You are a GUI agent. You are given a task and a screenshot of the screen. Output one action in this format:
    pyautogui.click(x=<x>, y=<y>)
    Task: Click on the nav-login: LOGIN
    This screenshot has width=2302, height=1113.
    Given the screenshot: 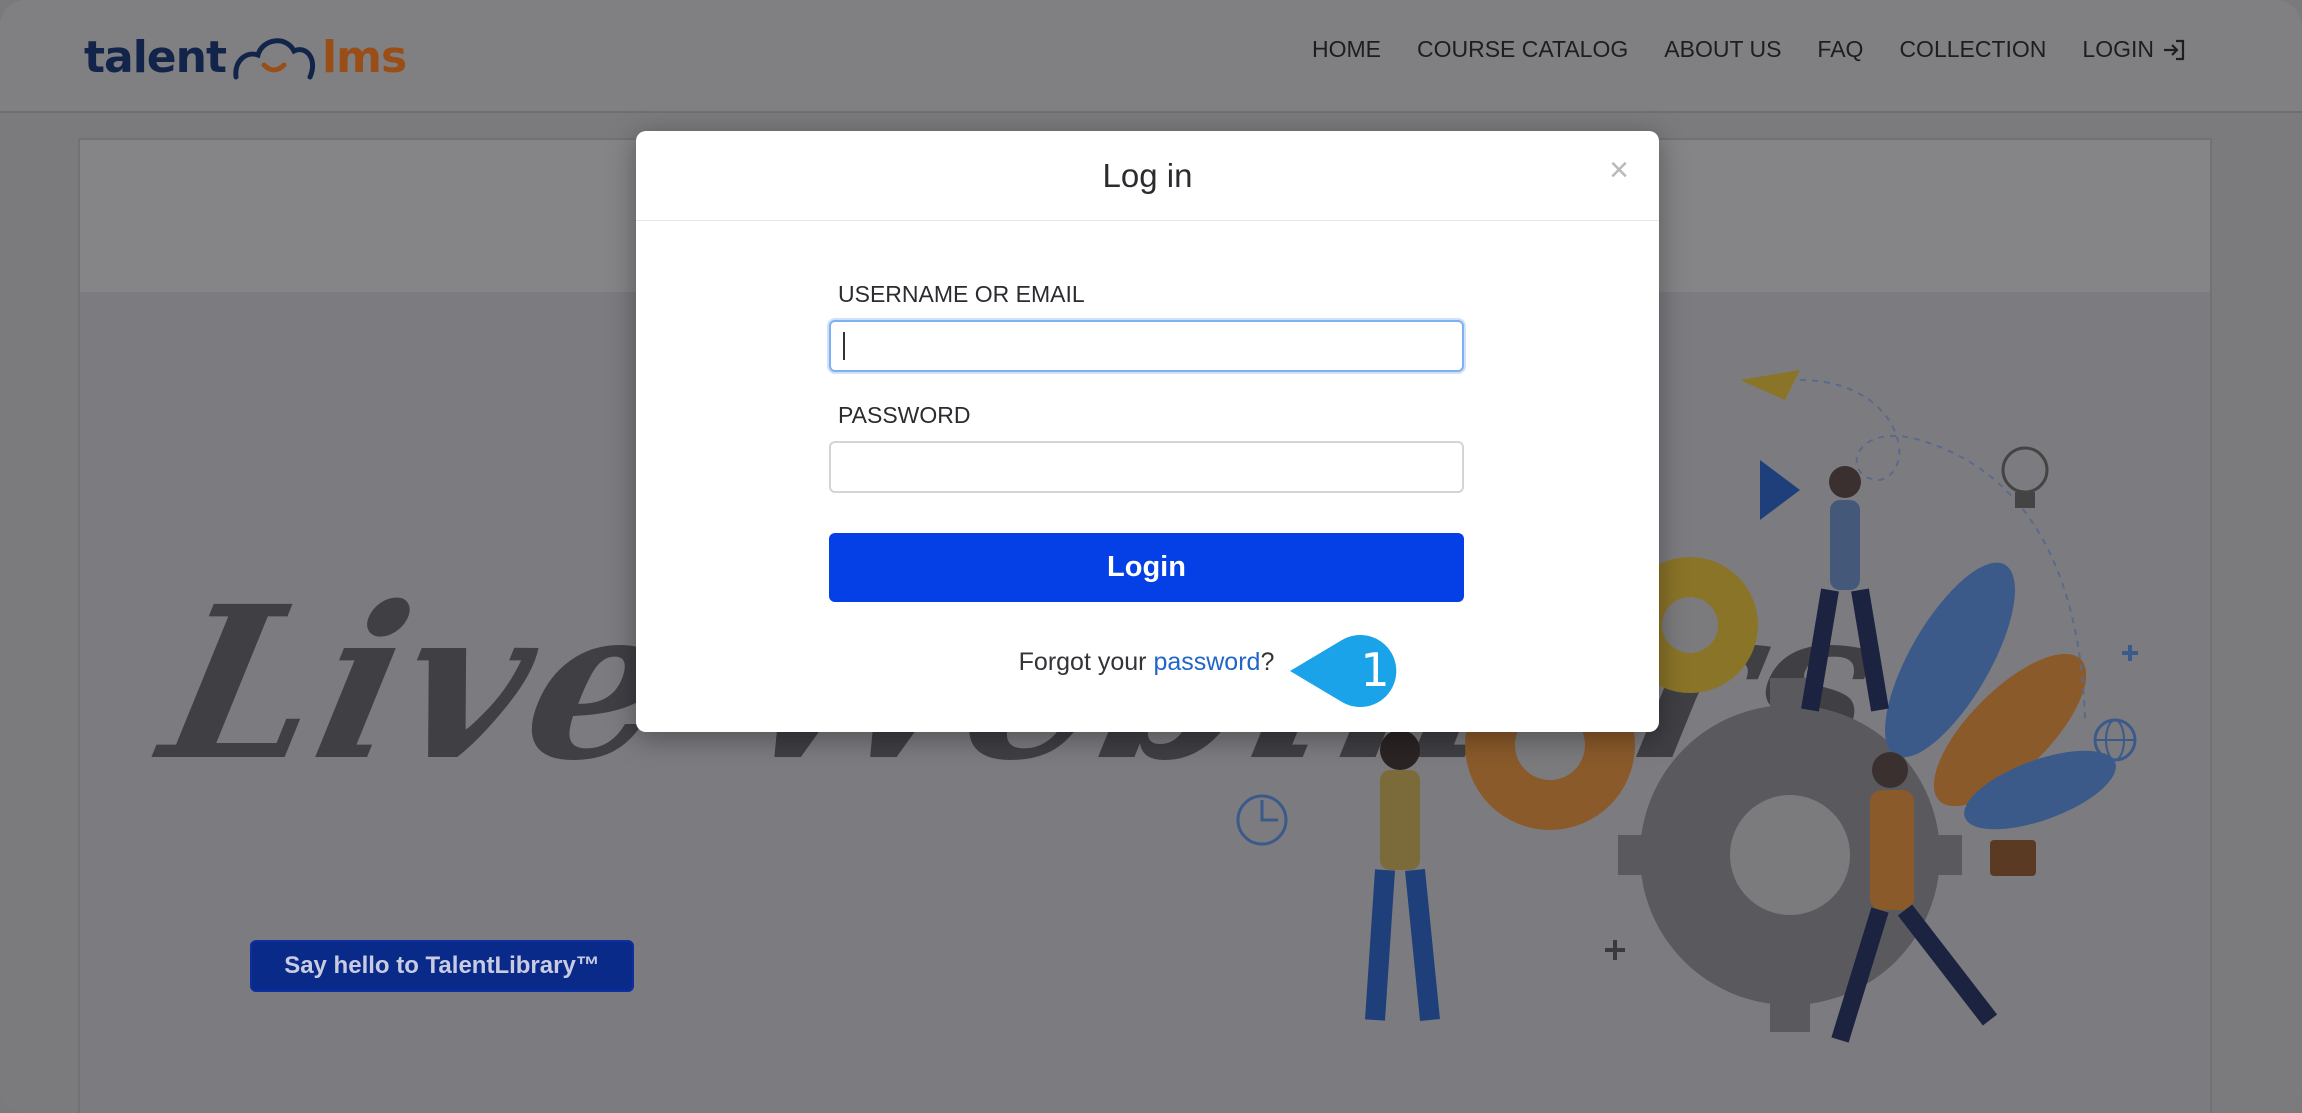 What is the action you would take?
    pyautogui.click(x=2134, y=49)
    